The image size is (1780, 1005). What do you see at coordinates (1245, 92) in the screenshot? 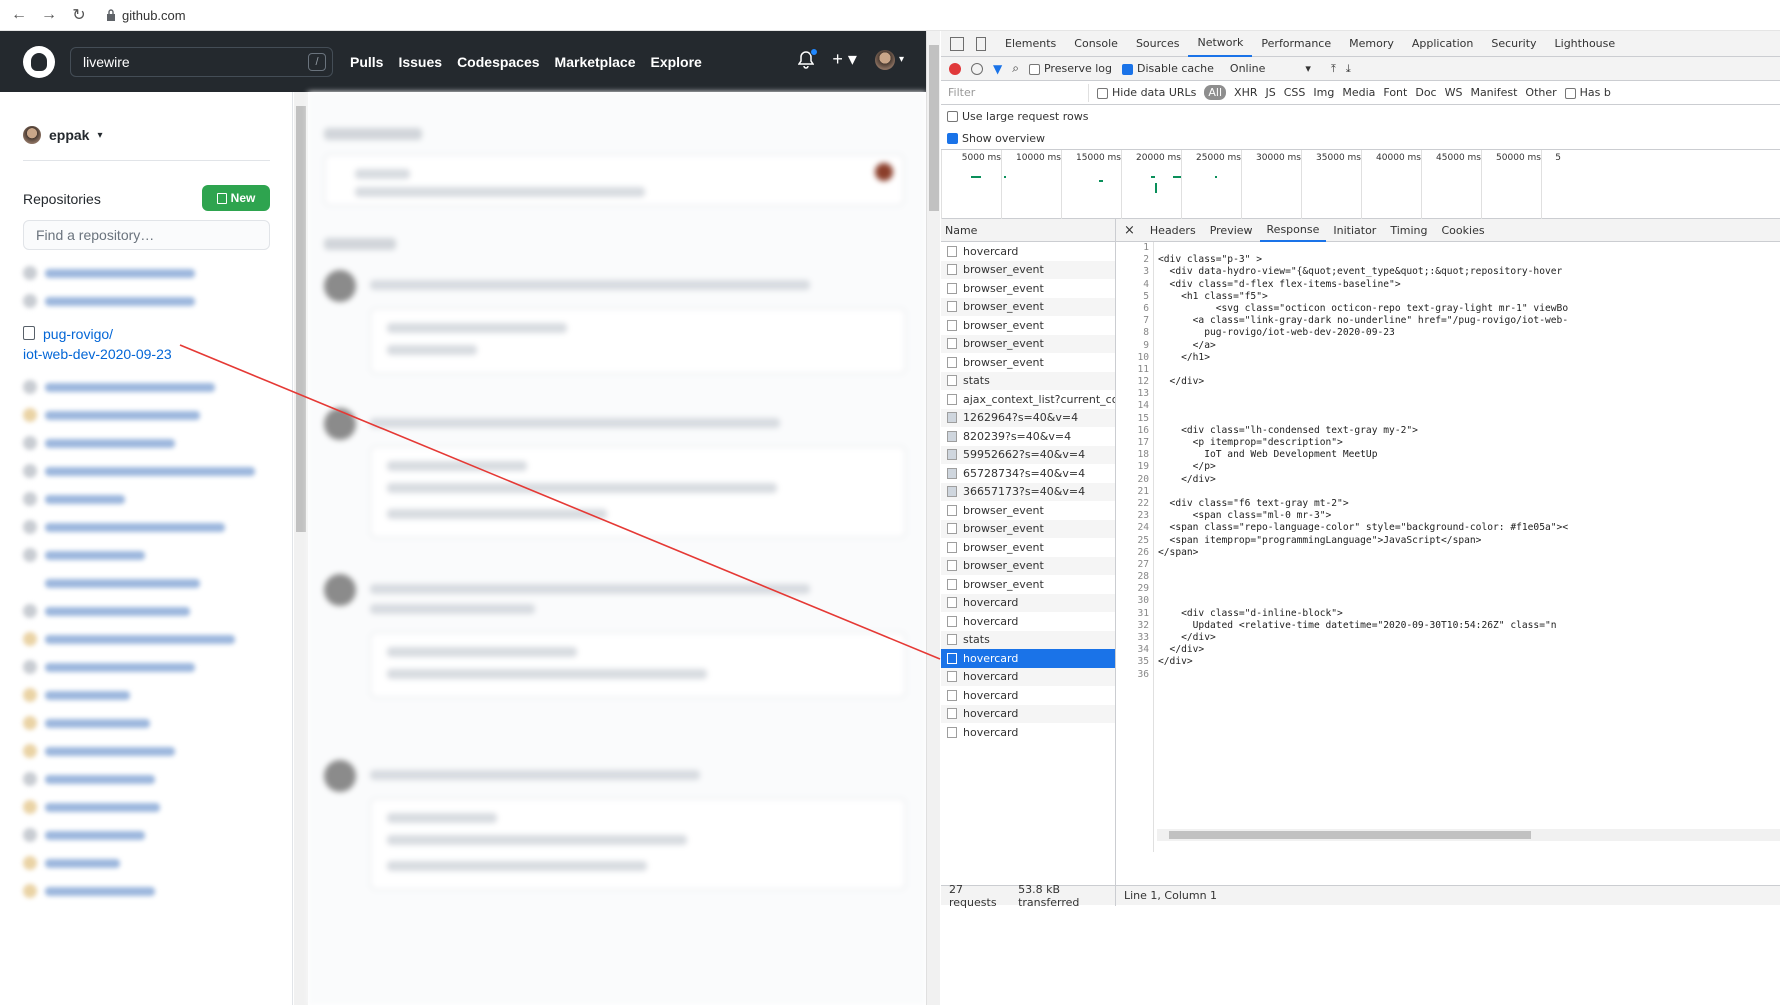
I see `type-filter-xhr: XHR` at bounding box center [1245, 92].